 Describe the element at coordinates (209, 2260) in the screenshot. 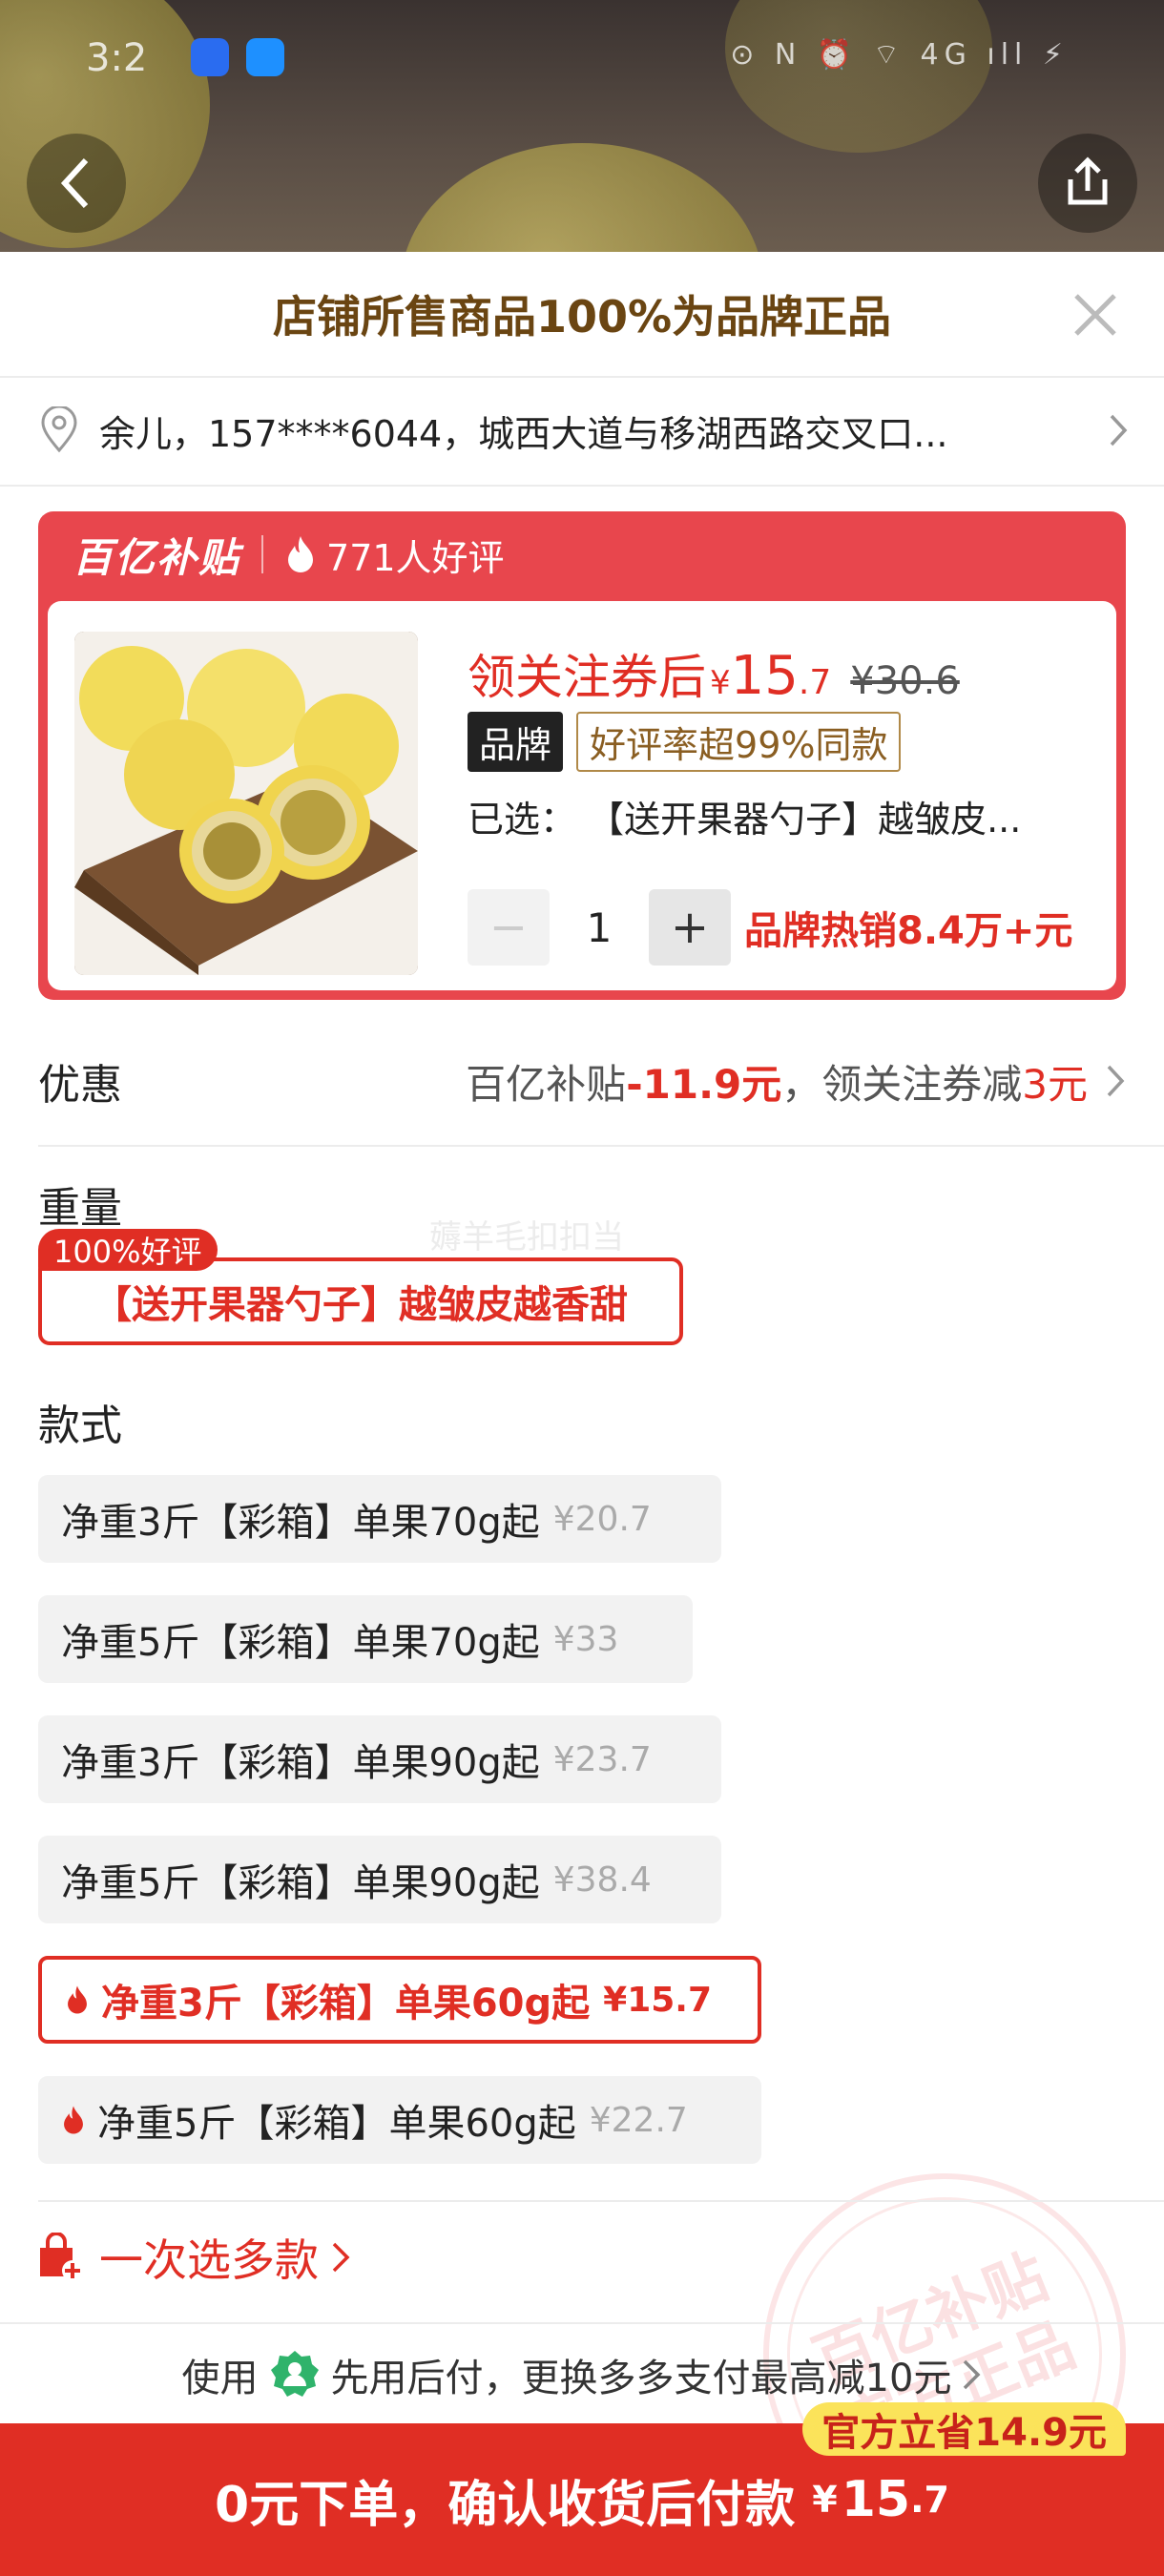

I see `multi-select-label: 一次选多款` at that location.